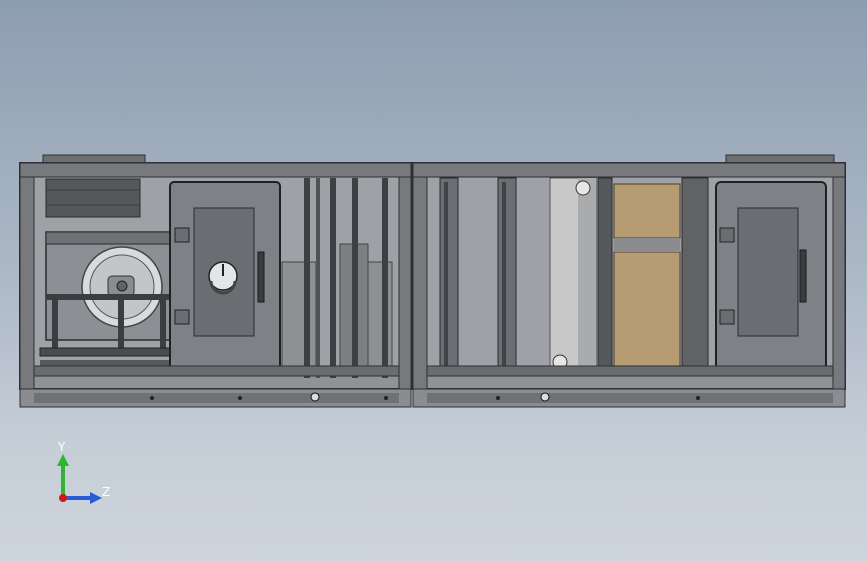 This screenshot has width=867, height=562. What do you see at coordinates (420, 276) in the screenshot?
I see `right-post-a` at bounding box center [420, 276].